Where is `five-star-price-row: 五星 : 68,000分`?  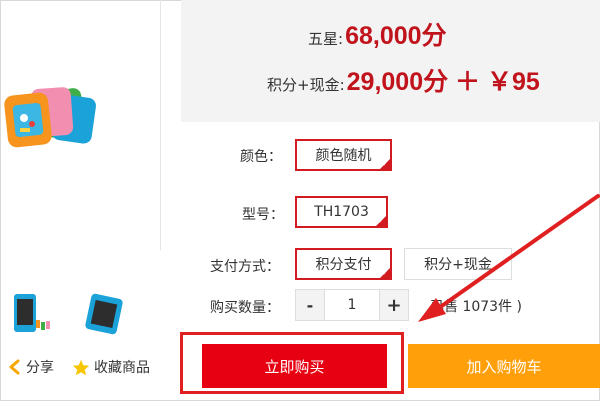 five-star-price-row: 五星 : 68,000分 is located at coordinates (377, 34).